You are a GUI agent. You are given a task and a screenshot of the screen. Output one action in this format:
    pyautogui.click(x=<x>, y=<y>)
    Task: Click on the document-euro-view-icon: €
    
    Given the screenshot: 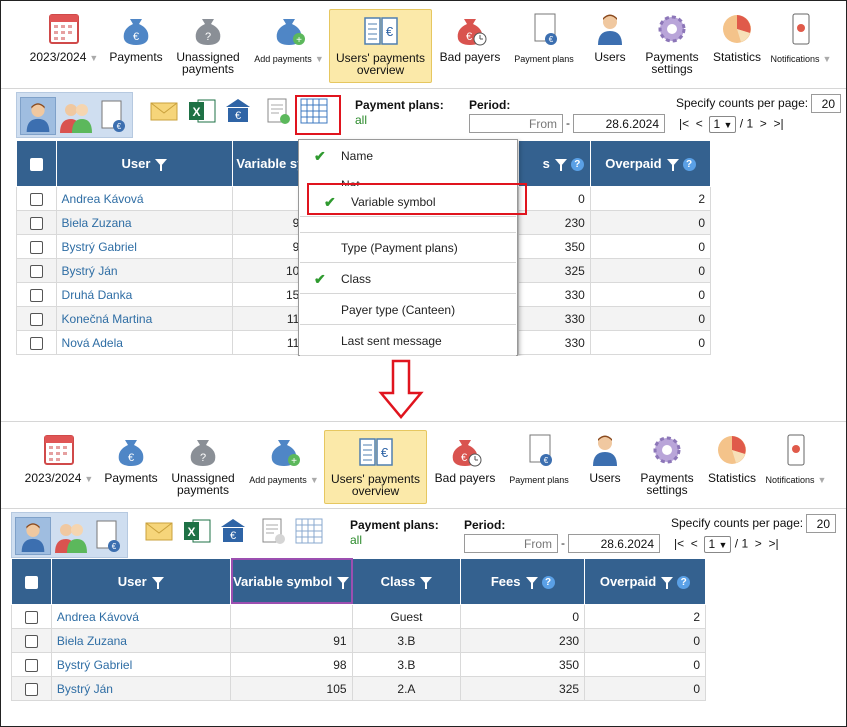 What is the action you would take?
    pyautogui.click(x=108, y=536)
    